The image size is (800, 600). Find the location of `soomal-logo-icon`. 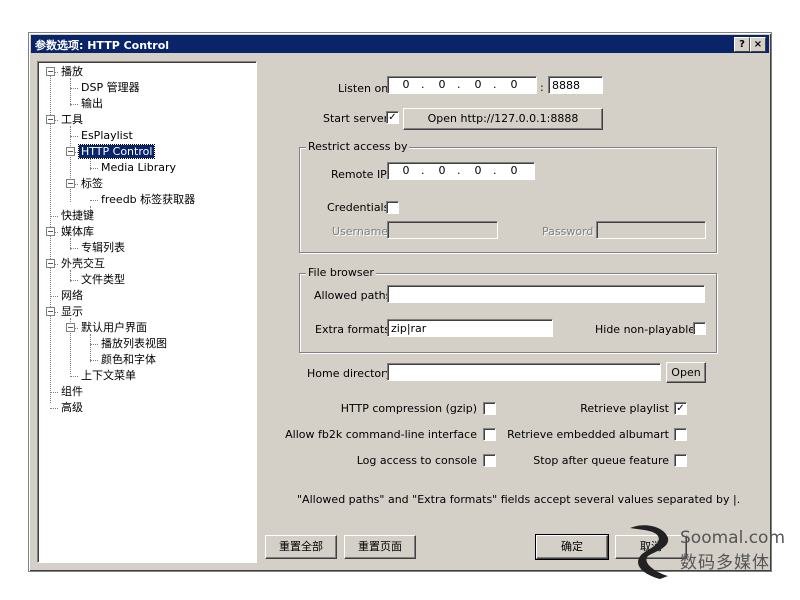

soomal-logo-icon is located at coordinates (649, 552).